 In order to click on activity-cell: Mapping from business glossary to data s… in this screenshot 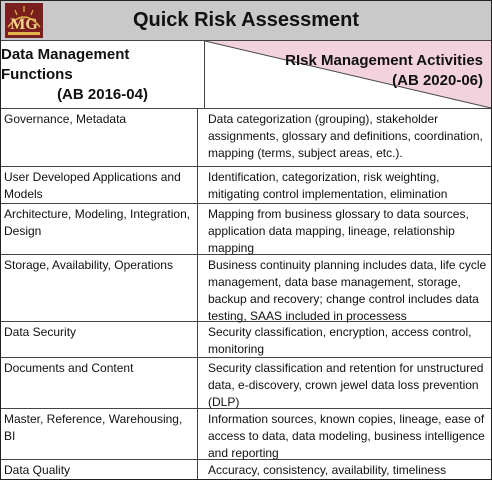, I will do `click(338, 231)`.